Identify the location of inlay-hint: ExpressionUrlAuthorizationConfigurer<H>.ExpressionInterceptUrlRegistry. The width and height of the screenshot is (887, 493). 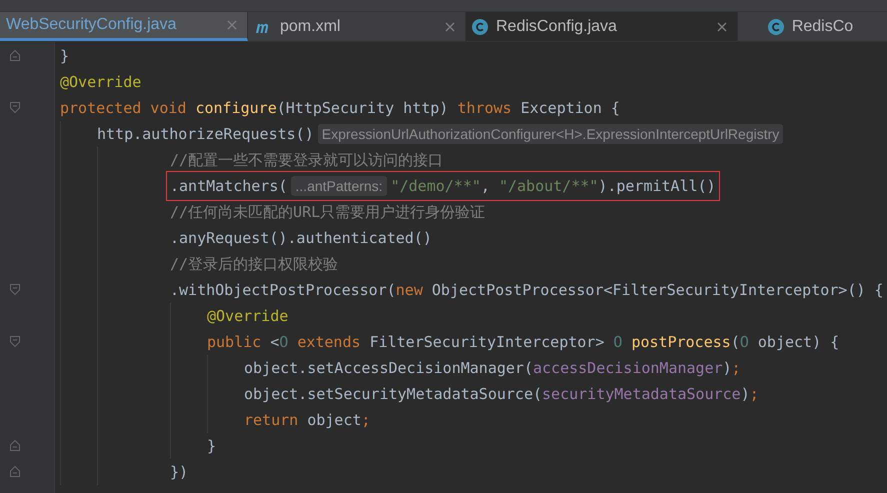
(551, 134).